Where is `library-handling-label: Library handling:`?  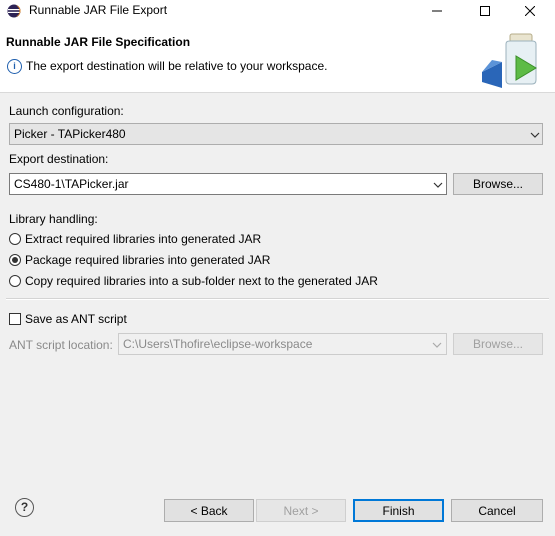 library-handling-label: Library handling: is located at coordinates (53, 219).